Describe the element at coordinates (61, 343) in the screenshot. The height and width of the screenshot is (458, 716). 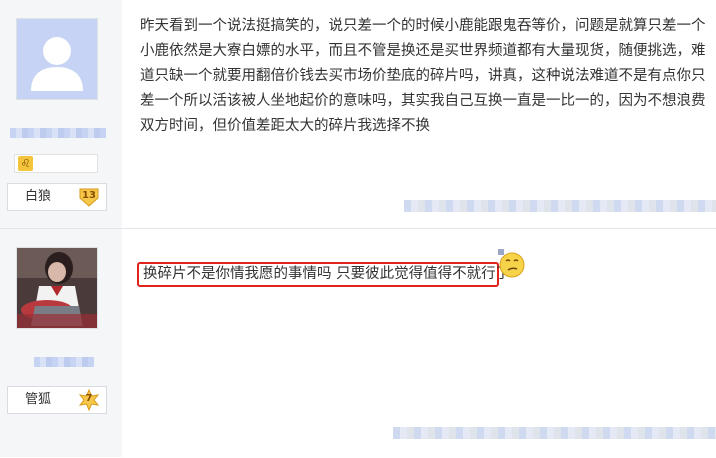
I see `post-author-sidebar: 管狐 7` at that location.